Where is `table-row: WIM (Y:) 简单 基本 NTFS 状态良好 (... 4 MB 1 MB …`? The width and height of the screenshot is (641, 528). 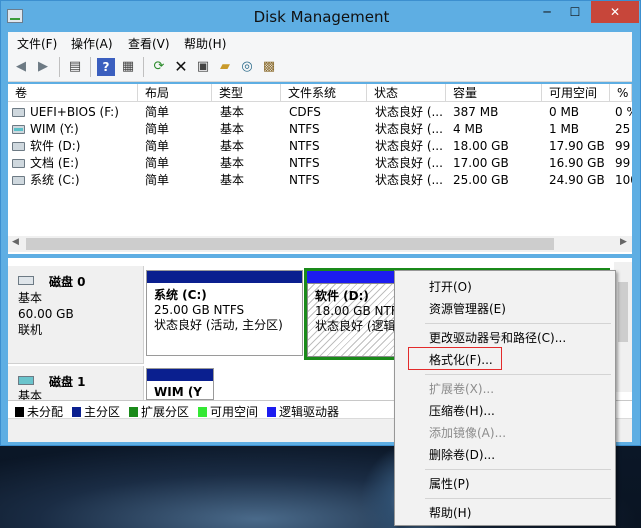 table-row: WIM (Y:) 简单 基本 NTFS 状态良好 (... 4 MB 1 MB … is located at coordinates (320, 129).